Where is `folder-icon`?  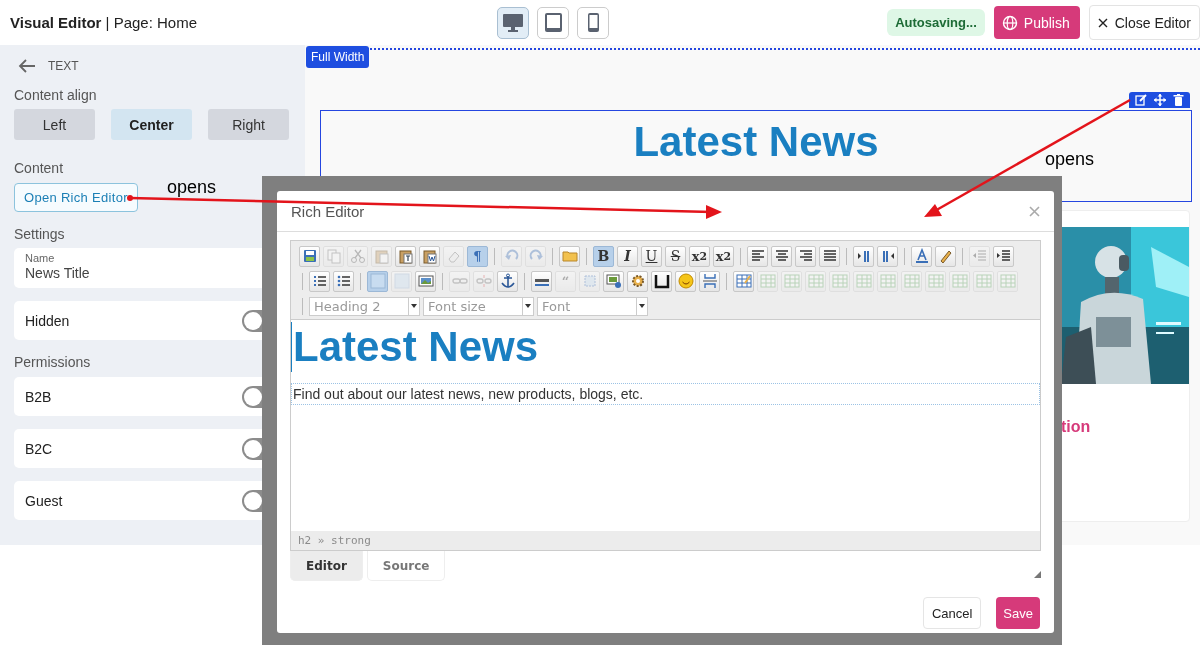 folder-icon is located at coordinates (569, 256).